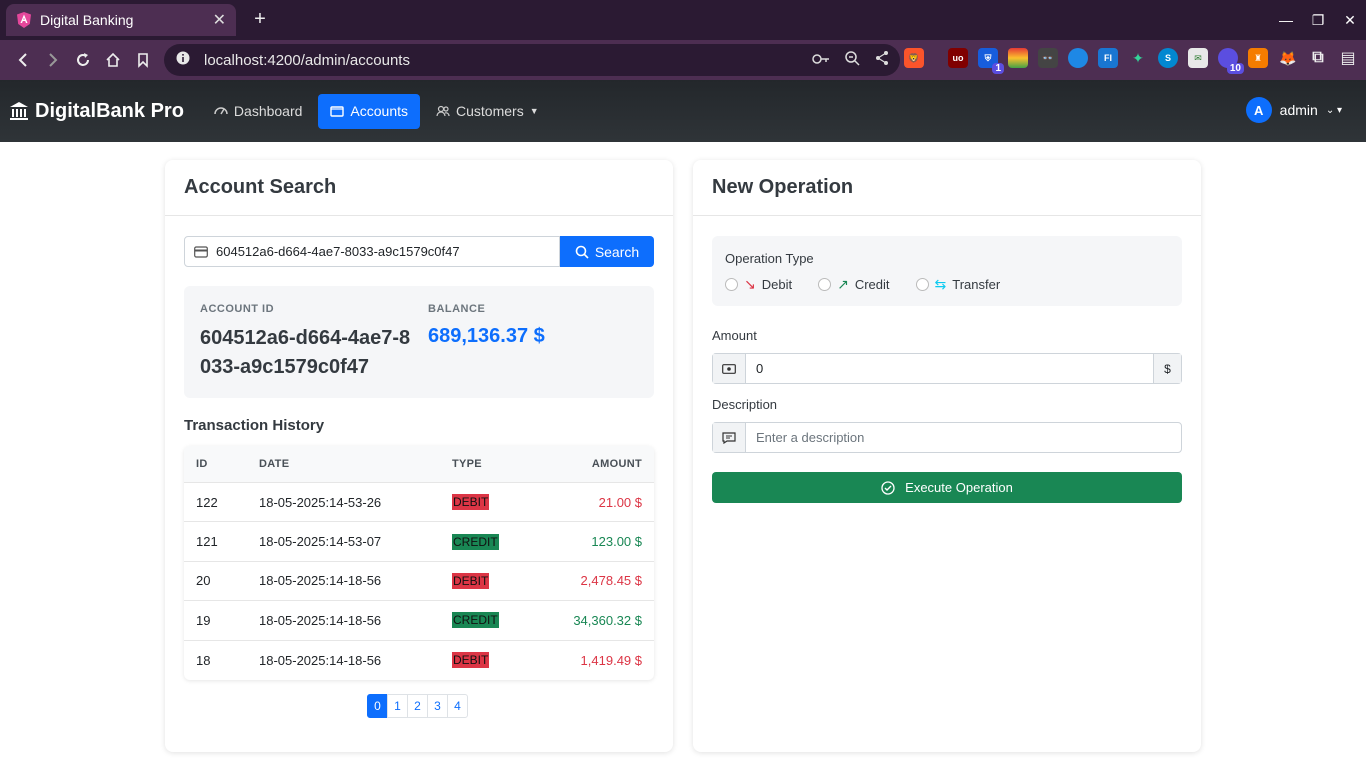 This screenshot has height=768, width=1366. I want to click on arrow-up-right-icon: ↗, so click(843, 284).